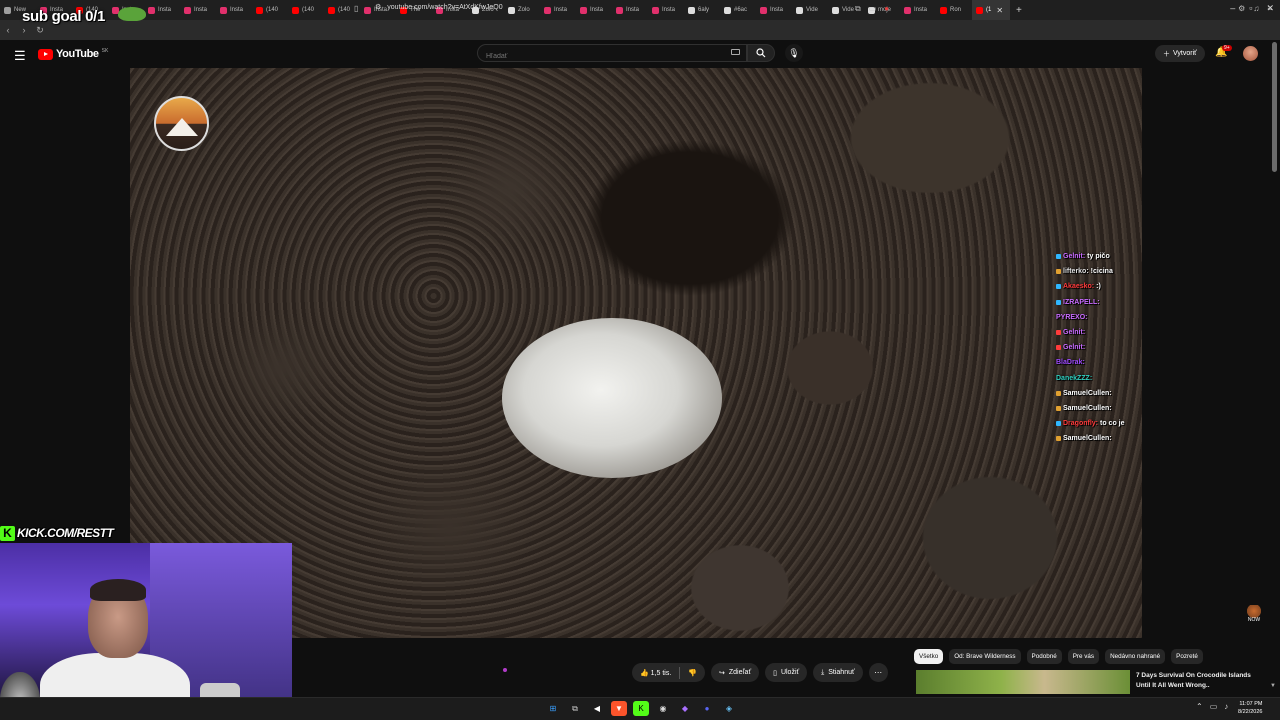  What do you see at coordinates (181, 123) in the screenshot?
I see `channel-watermark-logo` at bounding box center [181, 123].